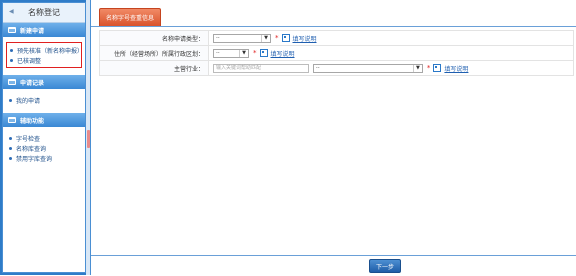 Image resolution: width=576 pixels, height=276 pixels. Describe the element at coordinates (44, 60) in the screenshot. I see `sidebar-item-adjusted: 已核调整` at that location.